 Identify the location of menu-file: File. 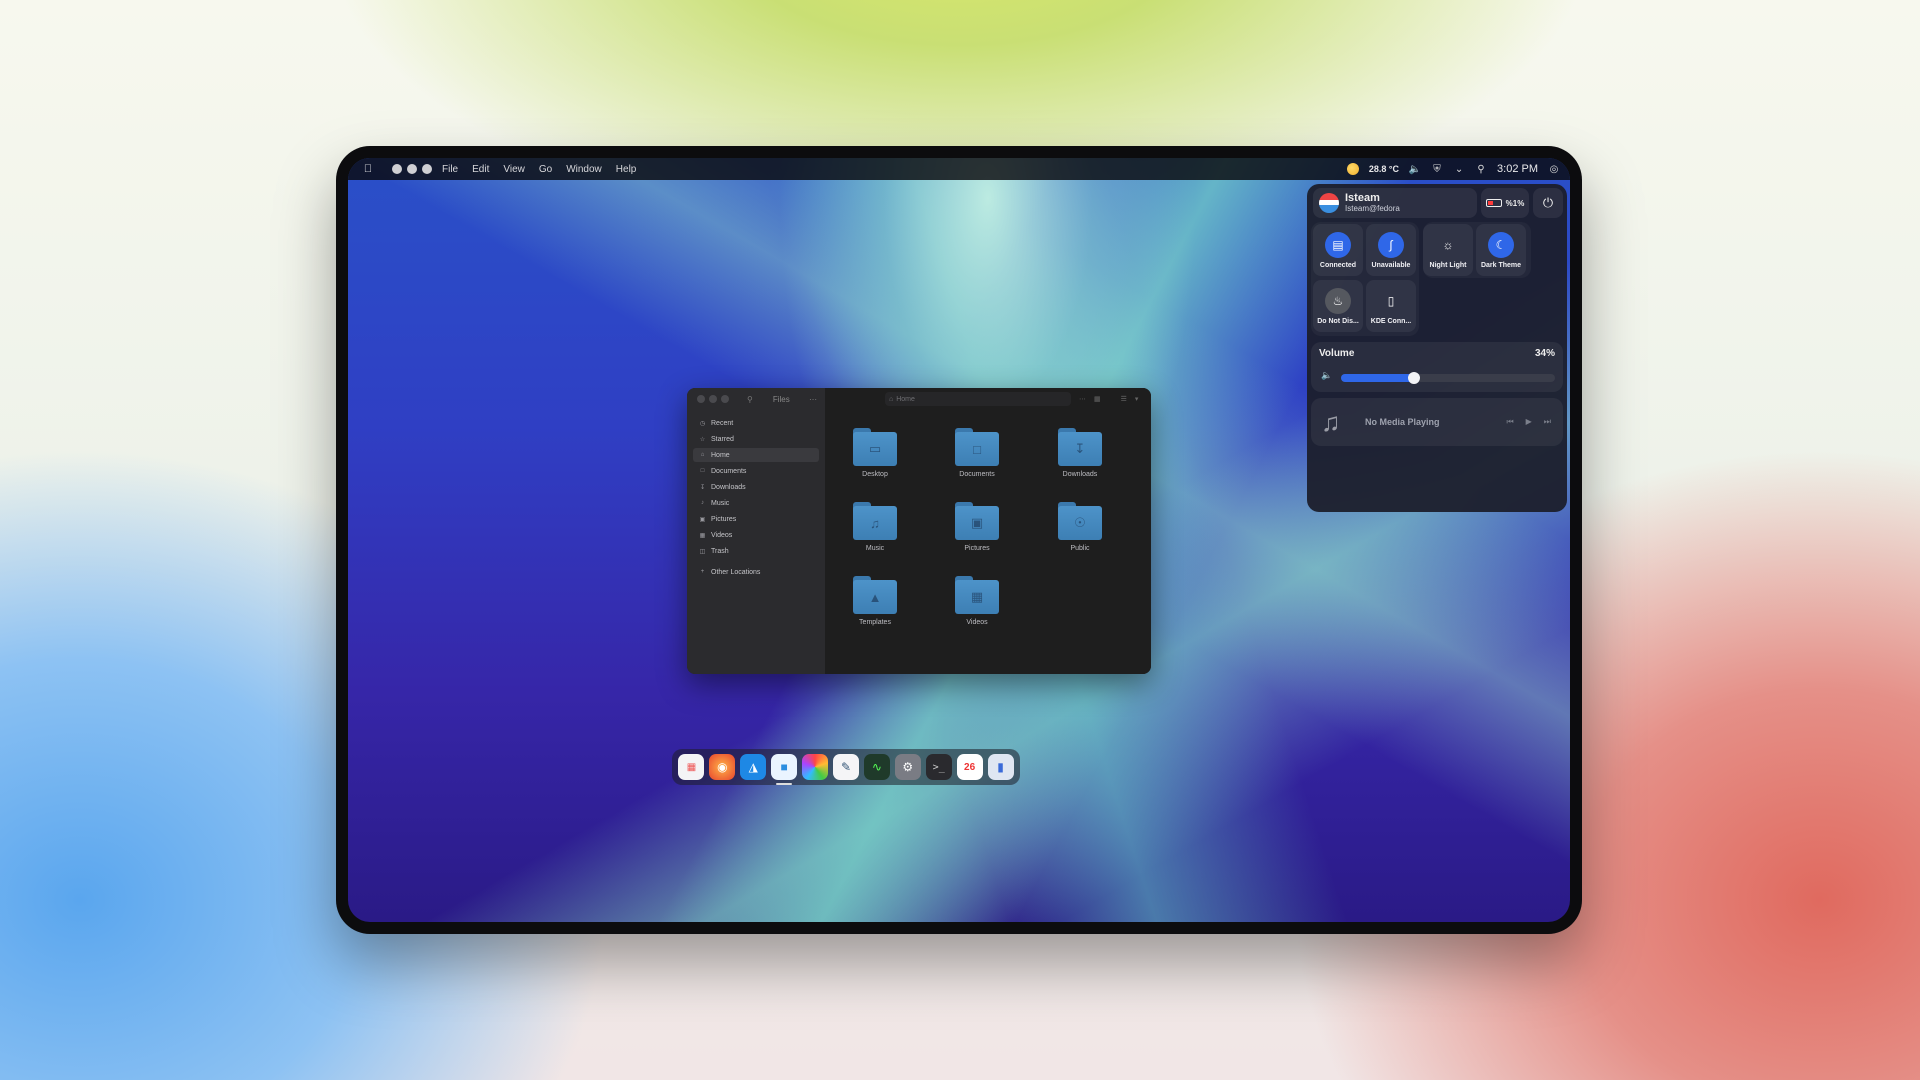
(450, 169).